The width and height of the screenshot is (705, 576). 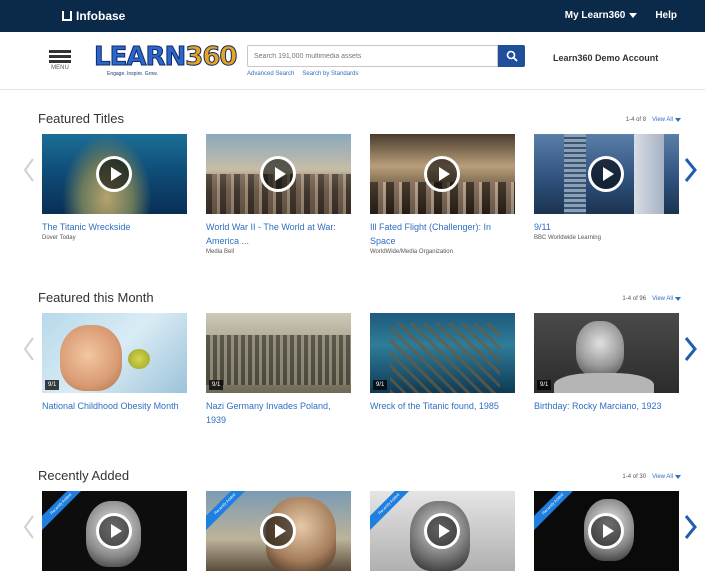 What do you see at coordinates (60, 56) in the screenshot?
I see `hamburger-icon` at bounding box center [60, 56].